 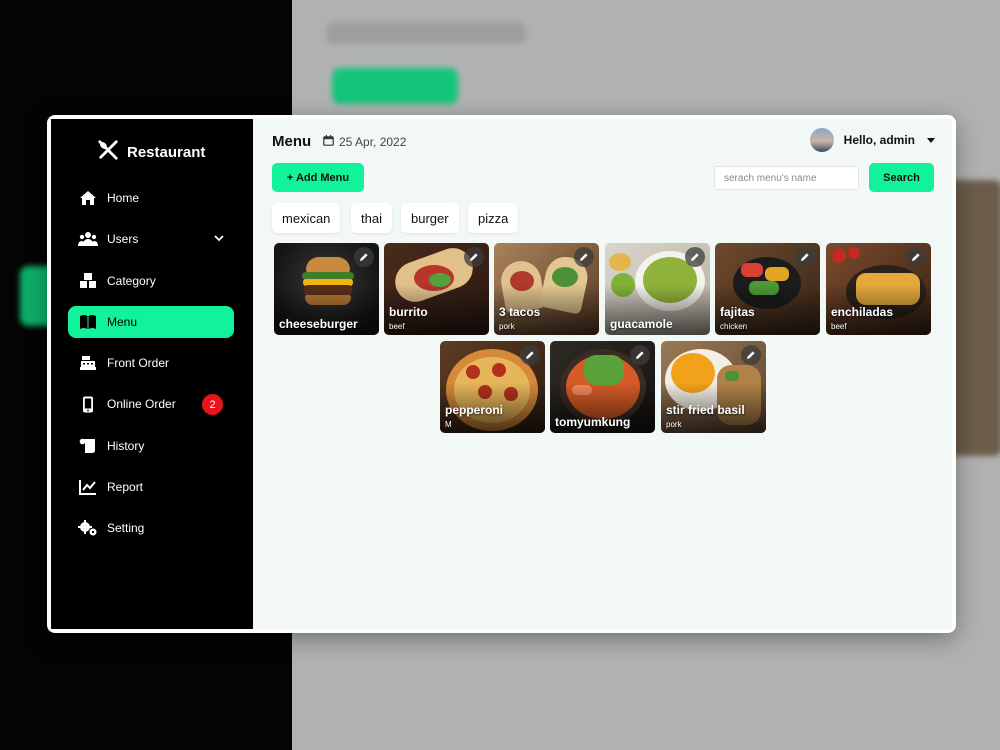 What do you see at coordinates (122, 322) in the screenshot?
I see `sidebar-item-label: Menu` at bounding box center [122, 322].